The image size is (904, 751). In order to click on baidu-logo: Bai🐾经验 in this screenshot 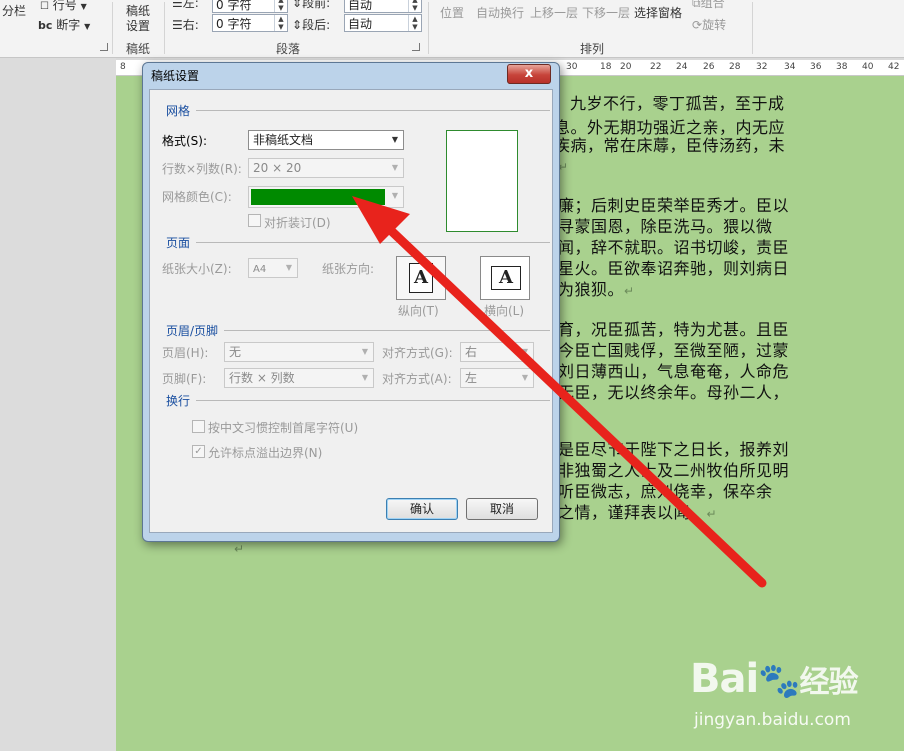, I will do `click(774, 679)`.